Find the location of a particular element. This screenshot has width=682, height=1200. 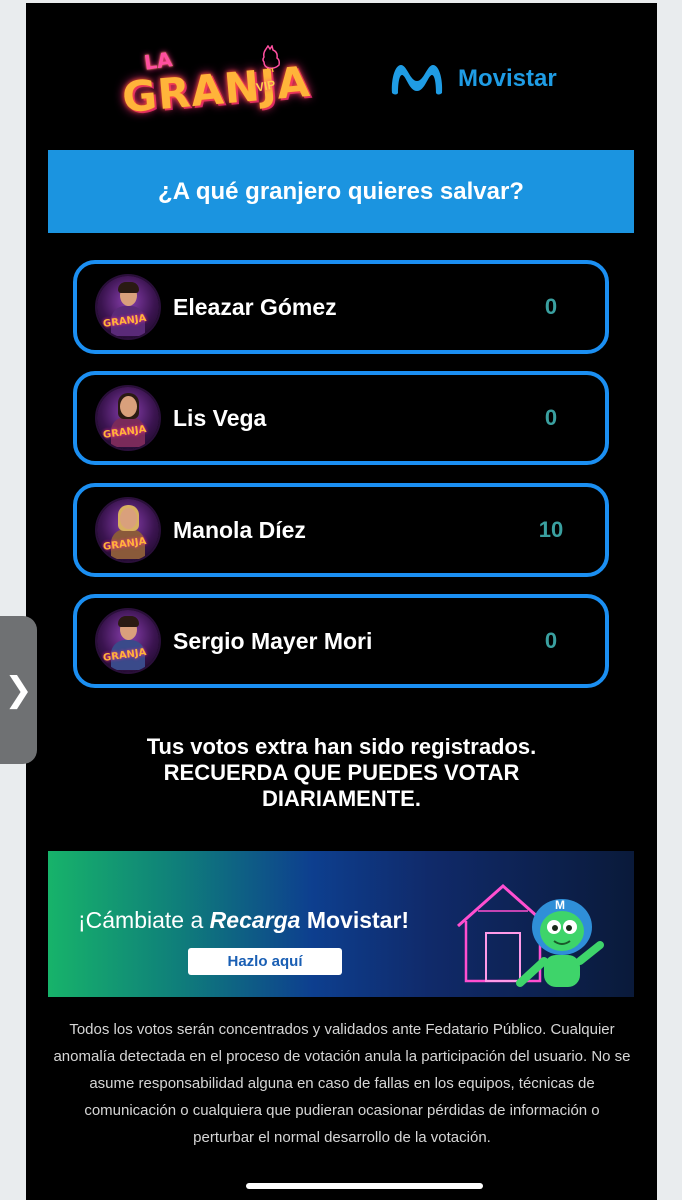

question-title: ¿A qué granjero quieres salvar? is located at coordinates (341, 191).